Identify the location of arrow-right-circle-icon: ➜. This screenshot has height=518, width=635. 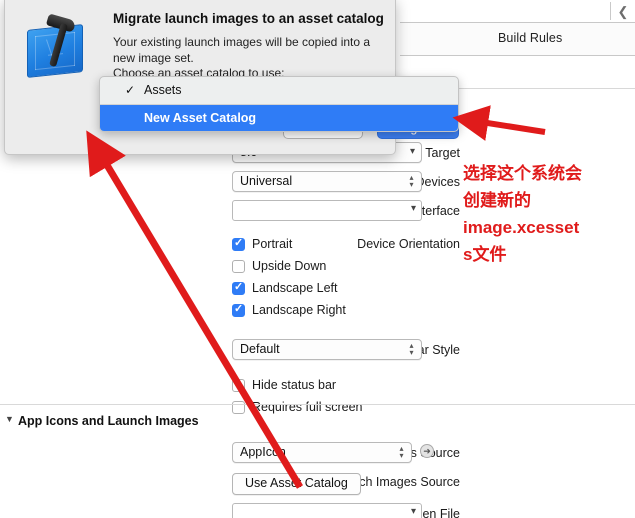
(427, 451).